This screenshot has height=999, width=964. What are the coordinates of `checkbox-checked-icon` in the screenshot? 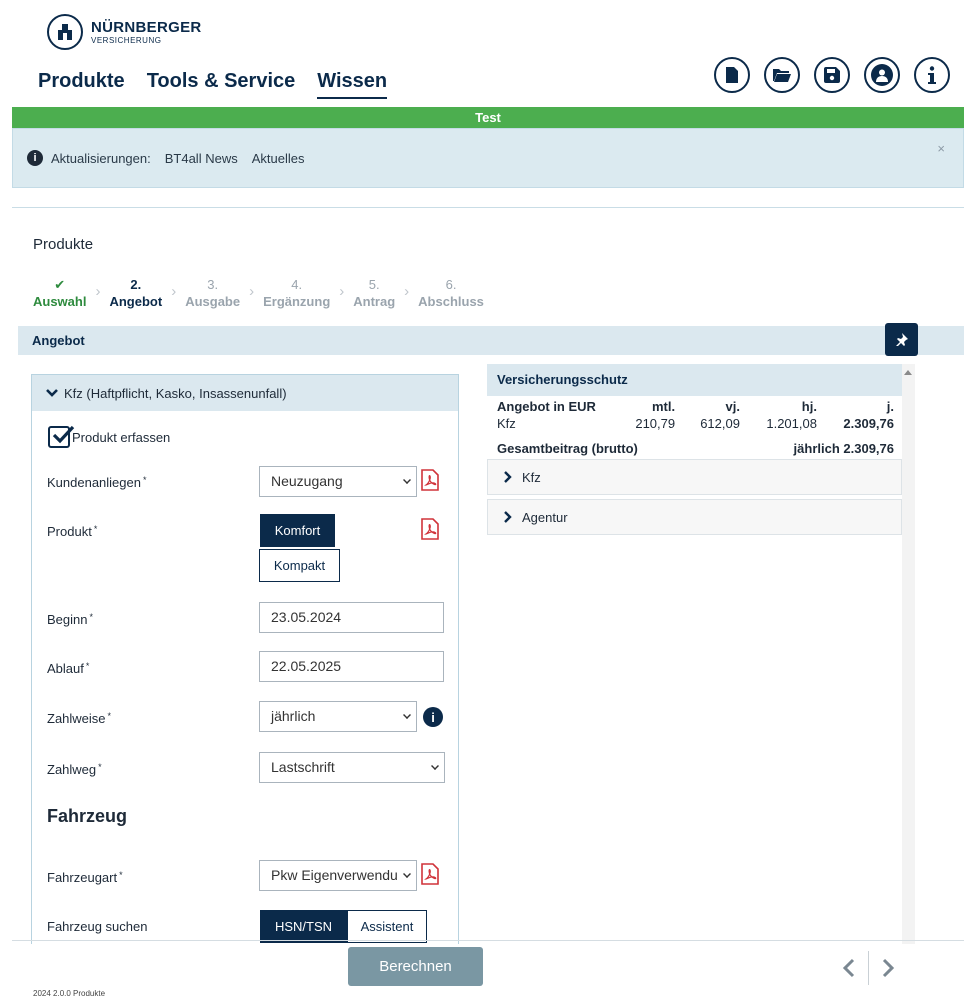 It's located at (61, 436).